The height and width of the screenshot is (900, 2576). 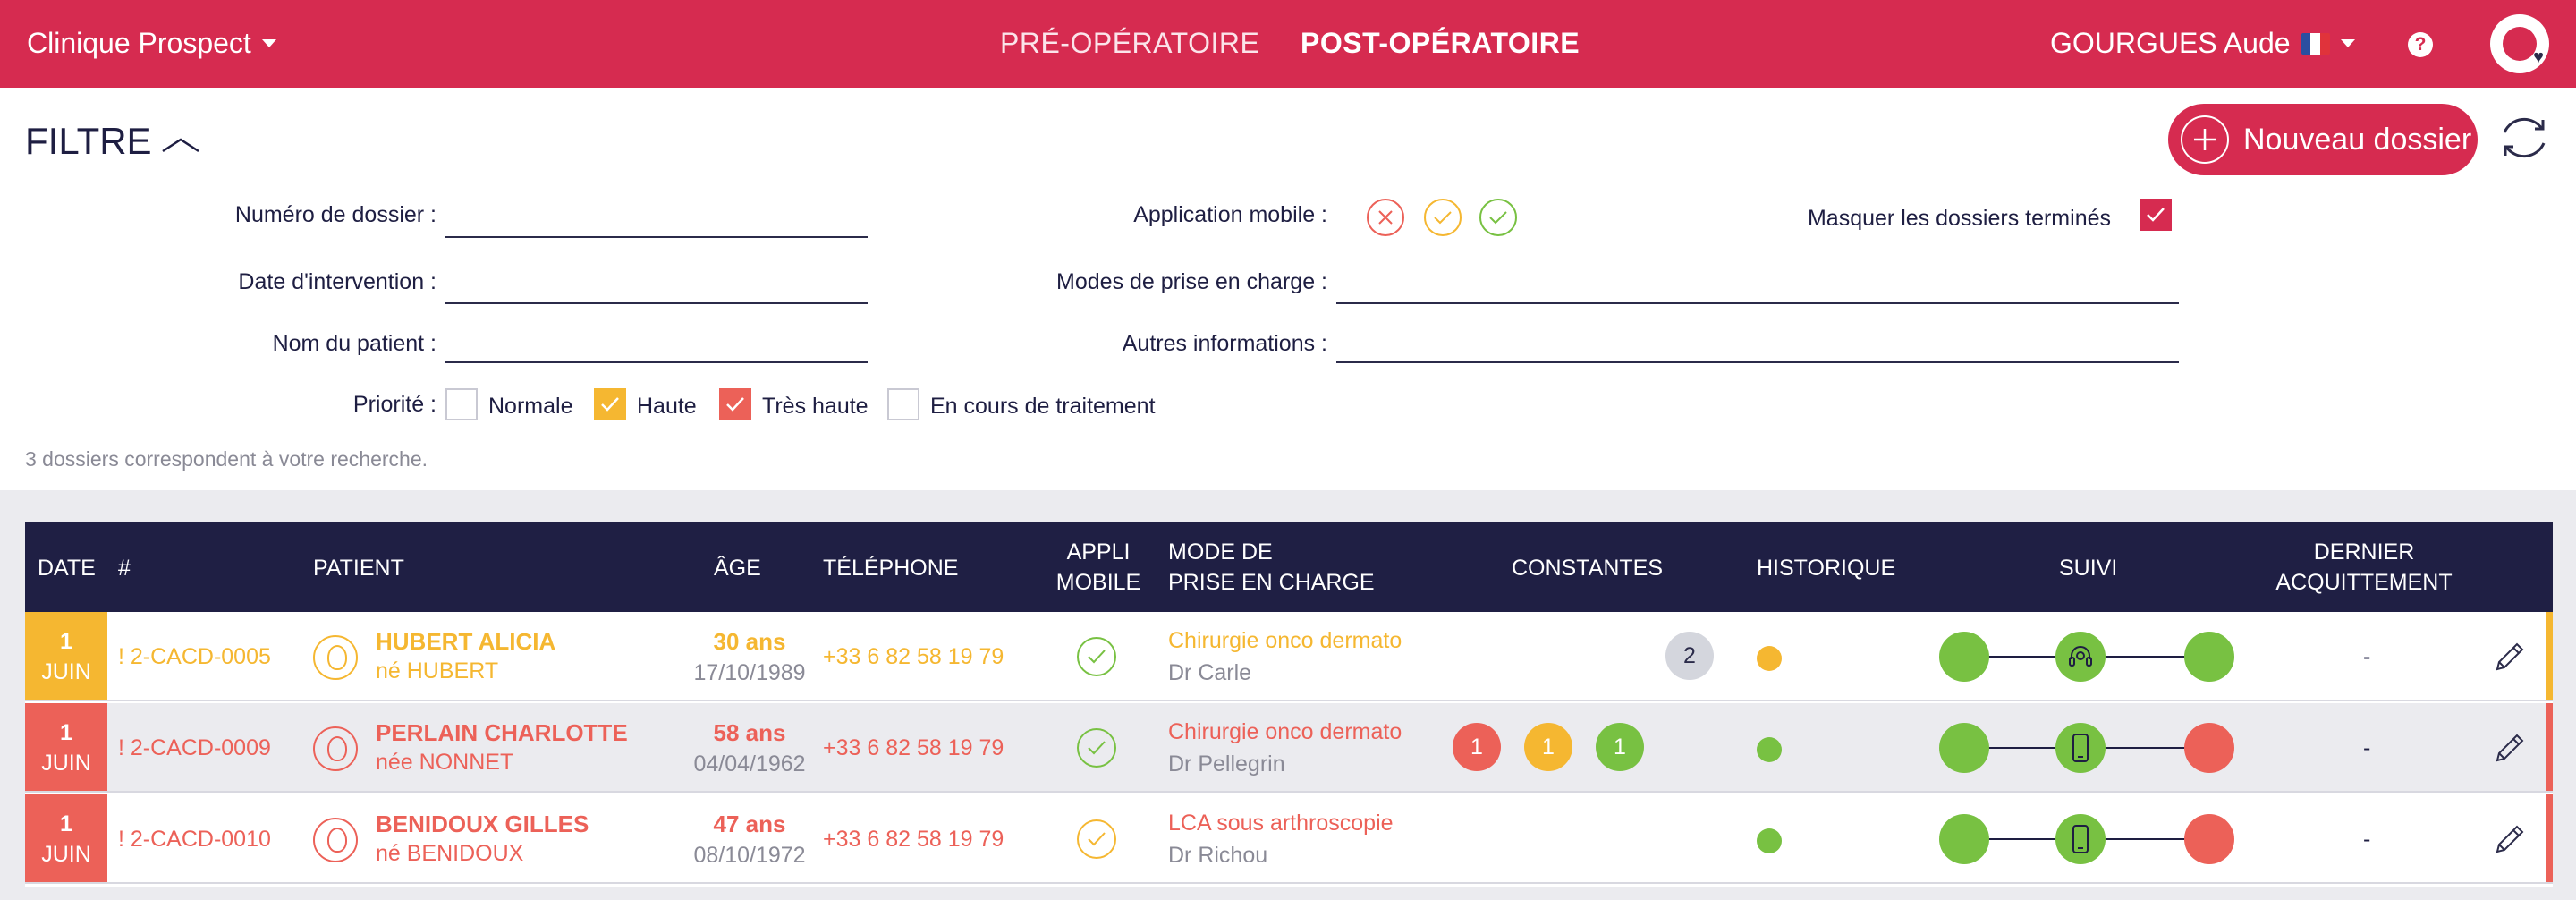 I want to click on header-date: DATE, so click(x=67, y=568).